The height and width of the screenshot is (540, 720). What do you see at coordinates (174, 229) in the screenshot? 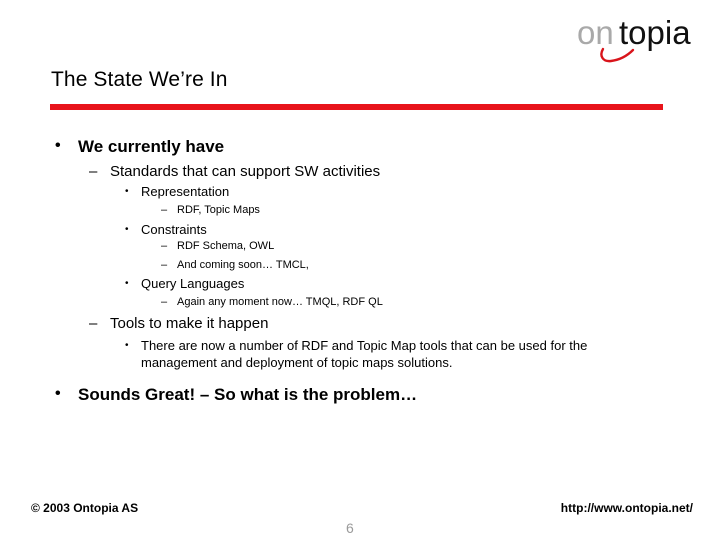
I see `level3-text: Constraints` at bounding box center [174, 229].